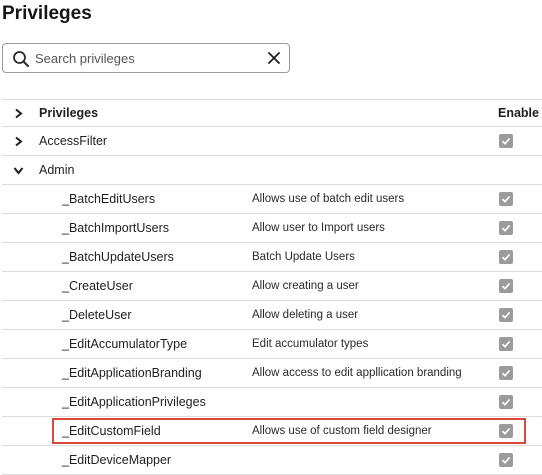 The image size is (542, 475). I want to click on privilege-name: _EditCustomField, so click(111, 431).